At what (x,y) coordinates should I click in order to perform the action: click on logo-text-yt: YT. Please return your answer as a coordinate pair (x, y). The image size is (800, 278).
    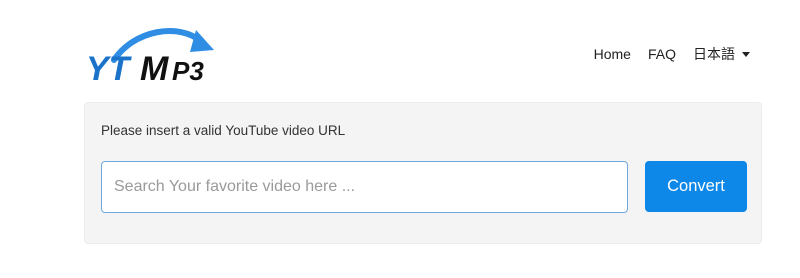
    Looking at the image, I should click on (109, 68).